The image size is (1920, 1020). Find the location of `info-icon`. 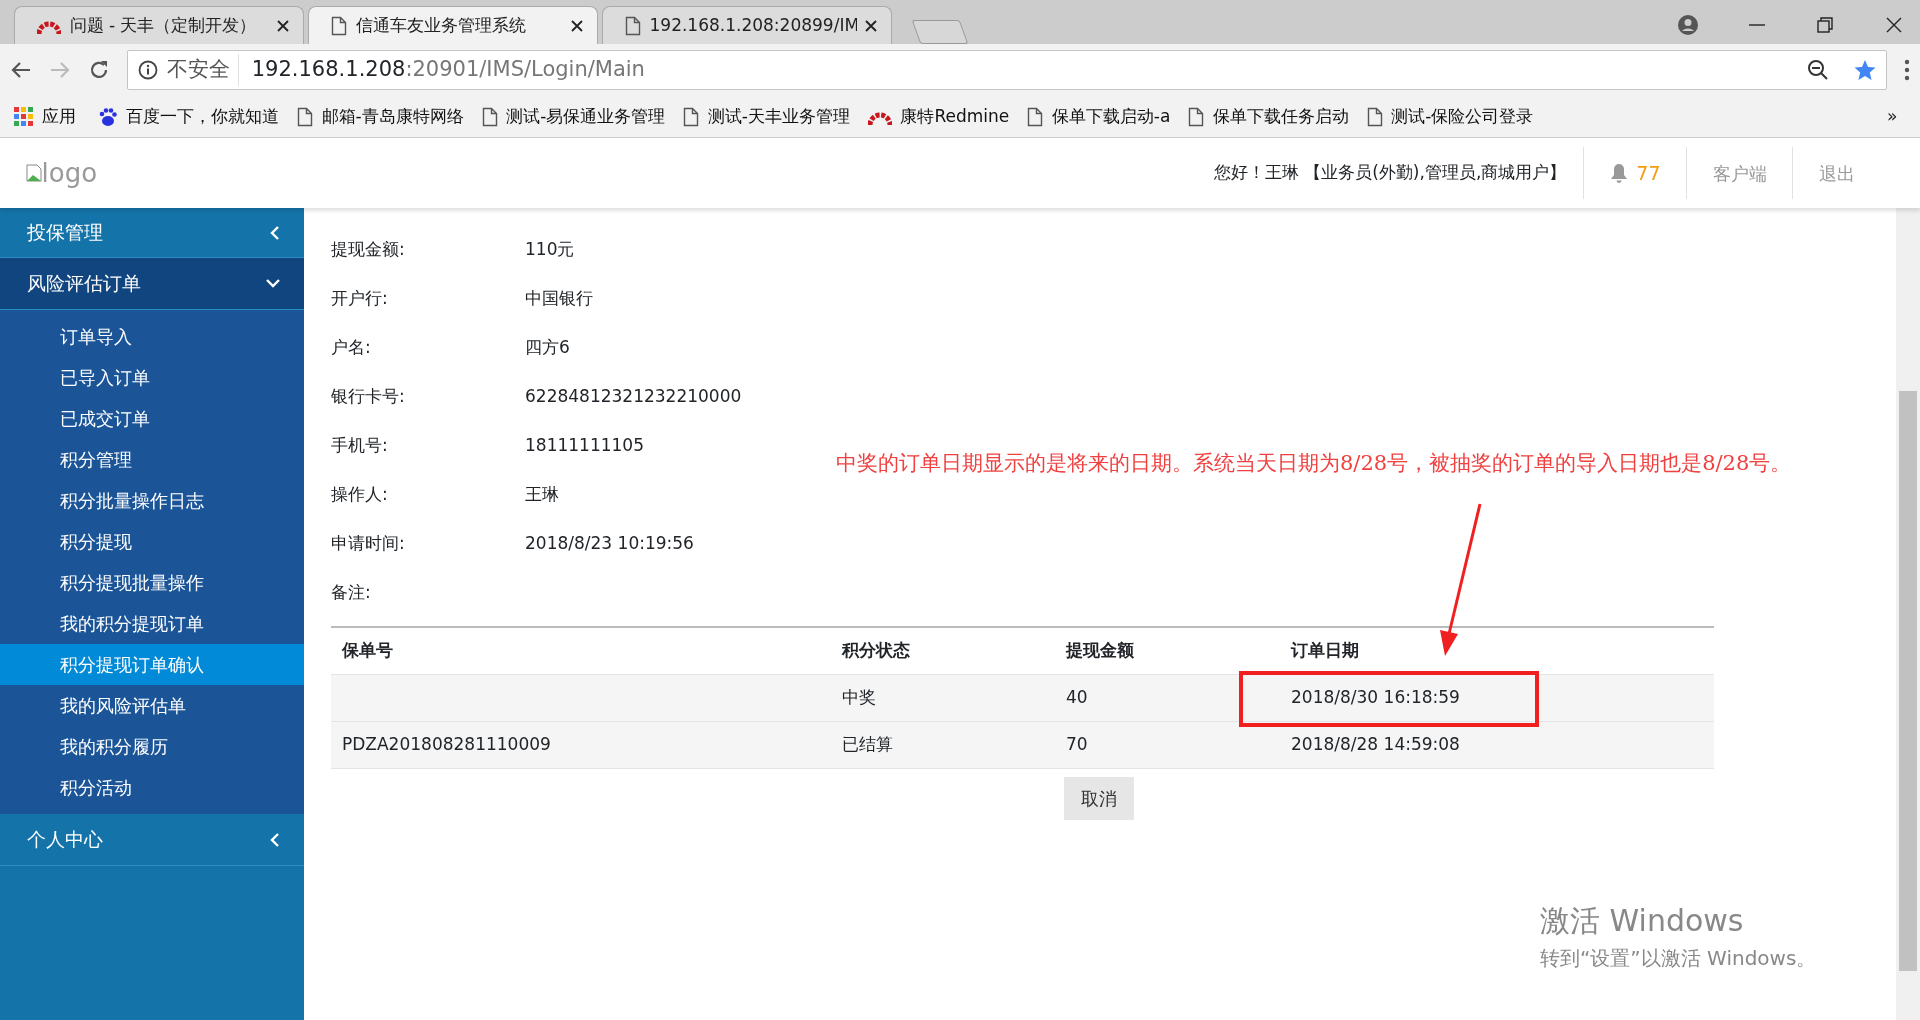

info-icon is located at coordinates (148, 70).